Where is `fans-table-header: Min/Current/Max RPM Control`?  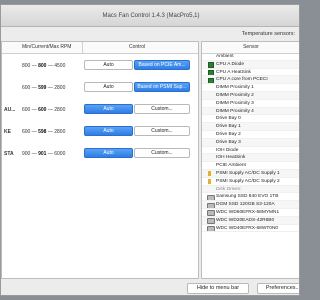
fans-table-header: Min/Current/Max RPM Control is located at coordinates (100, 48).